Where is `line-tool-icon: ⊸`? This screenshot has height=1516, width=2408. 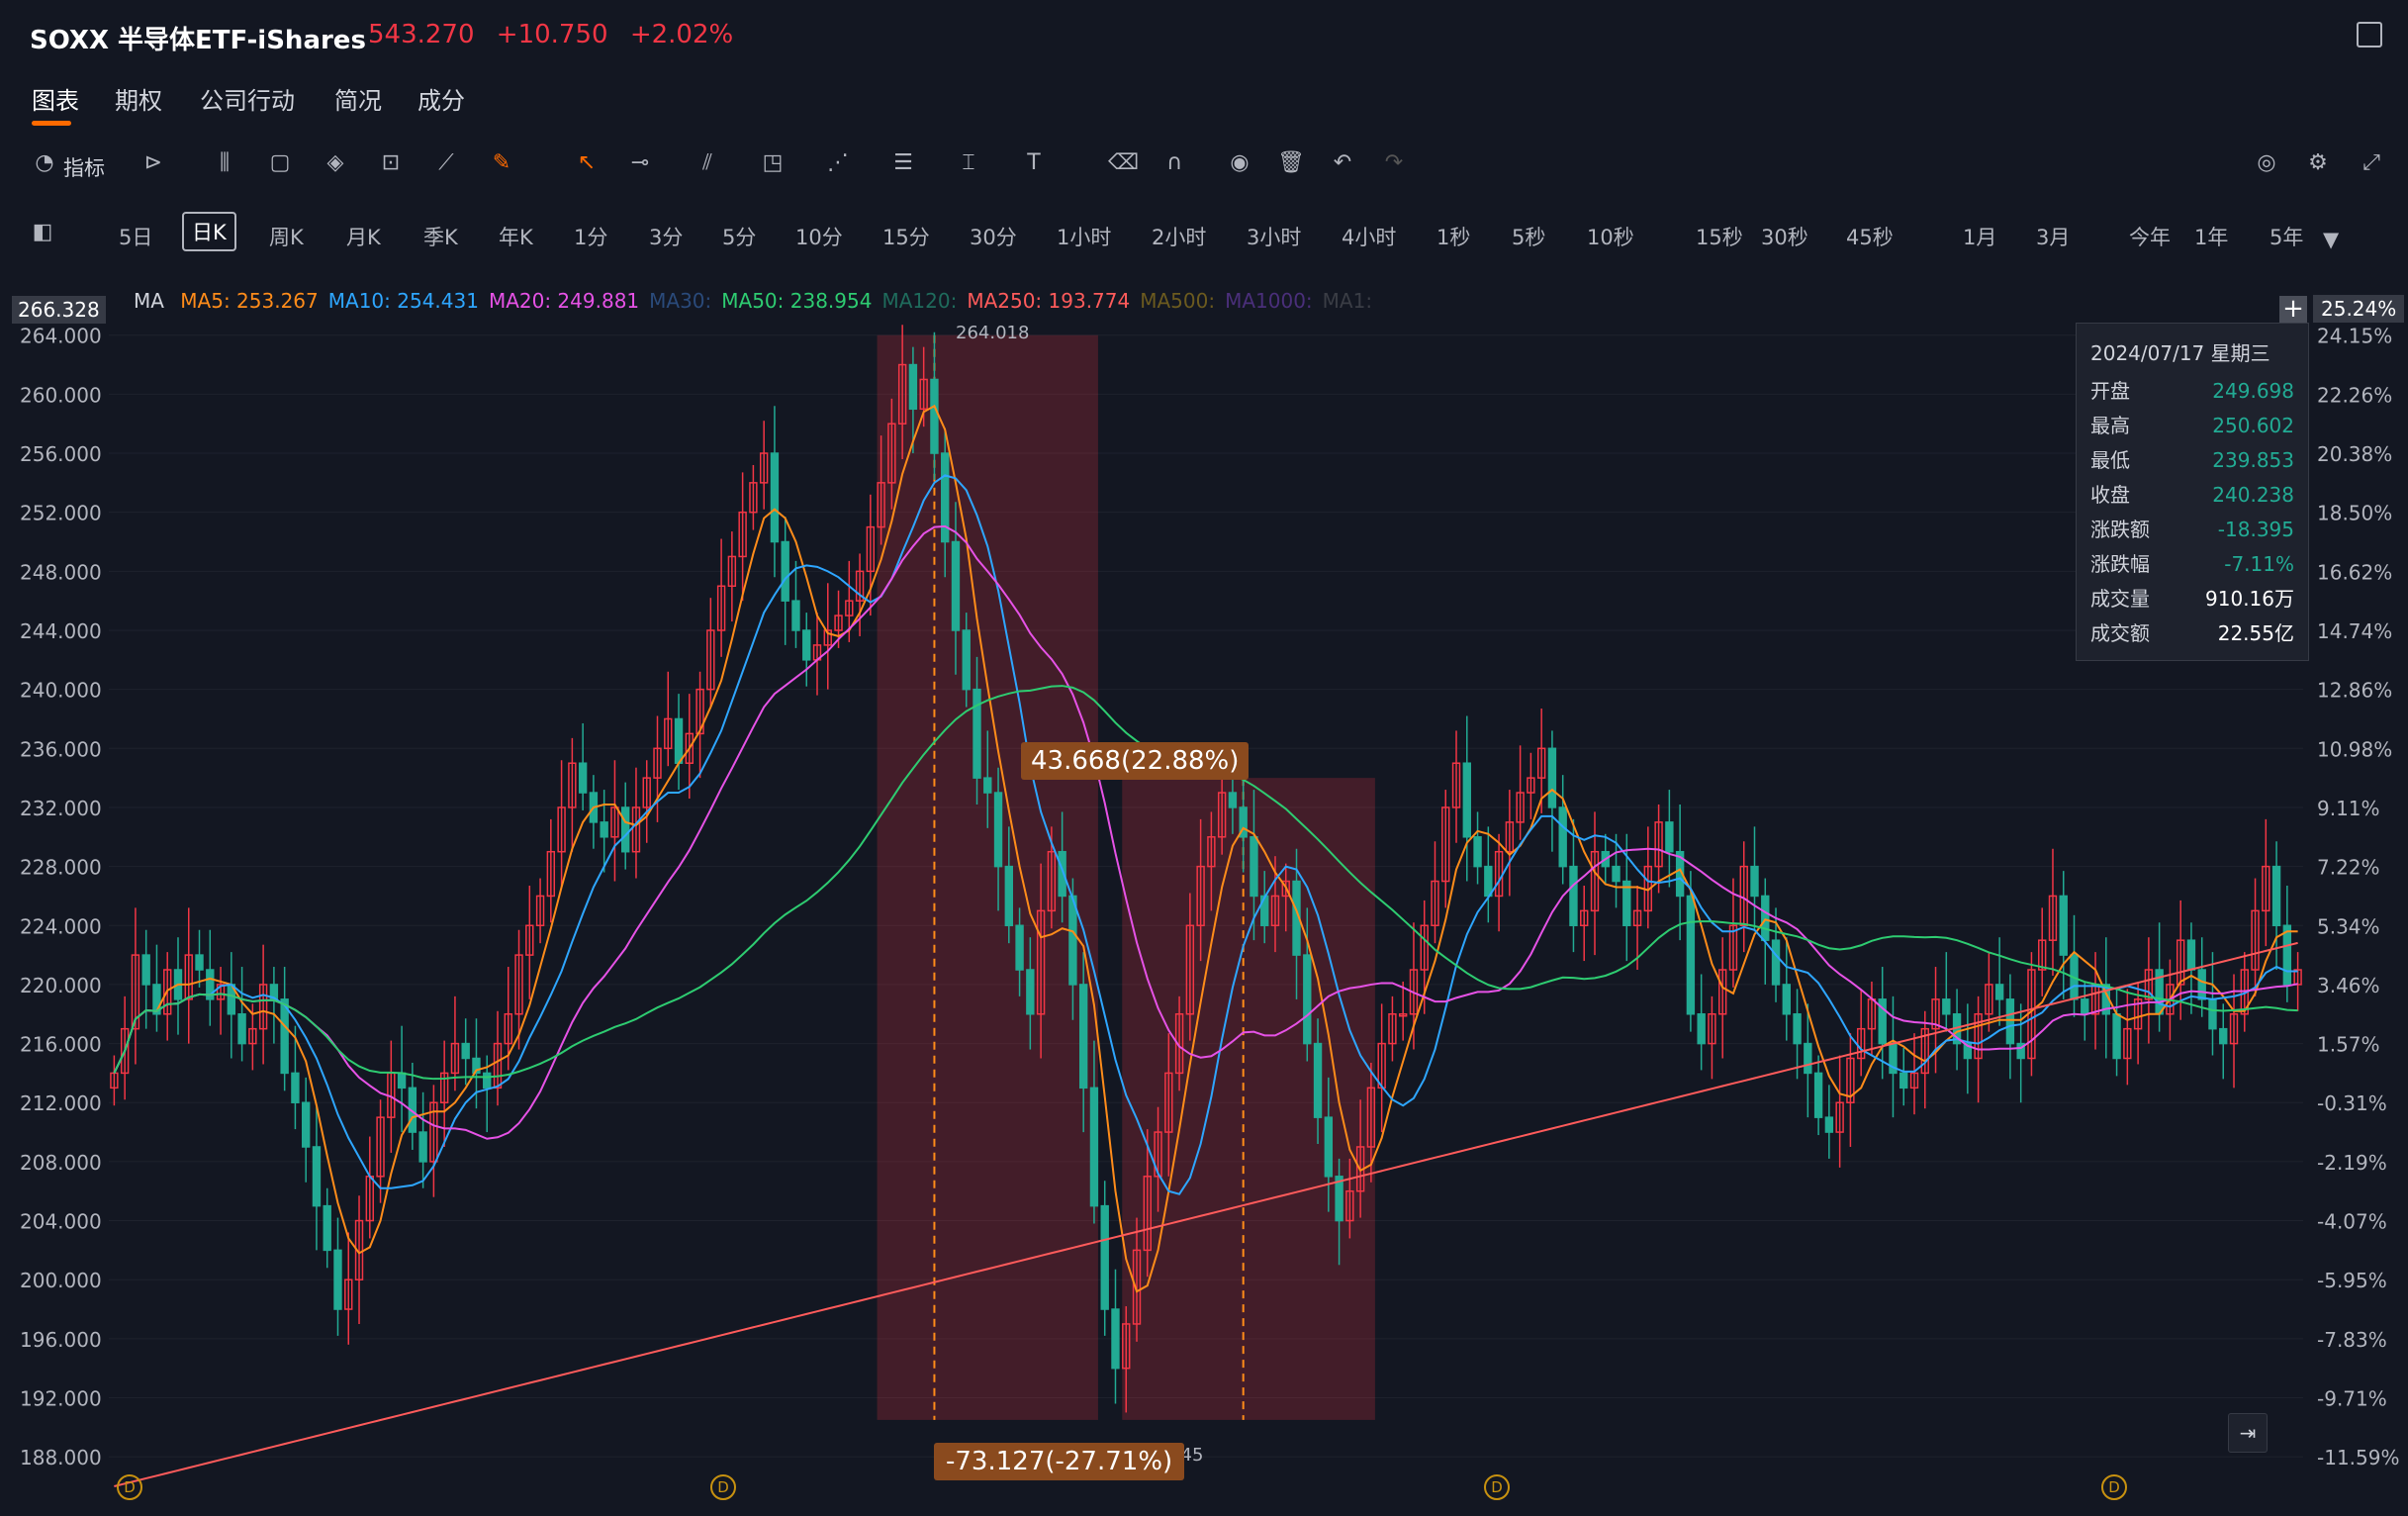
line-tool-icon: ⊸ is located at coordinates (640, 163).